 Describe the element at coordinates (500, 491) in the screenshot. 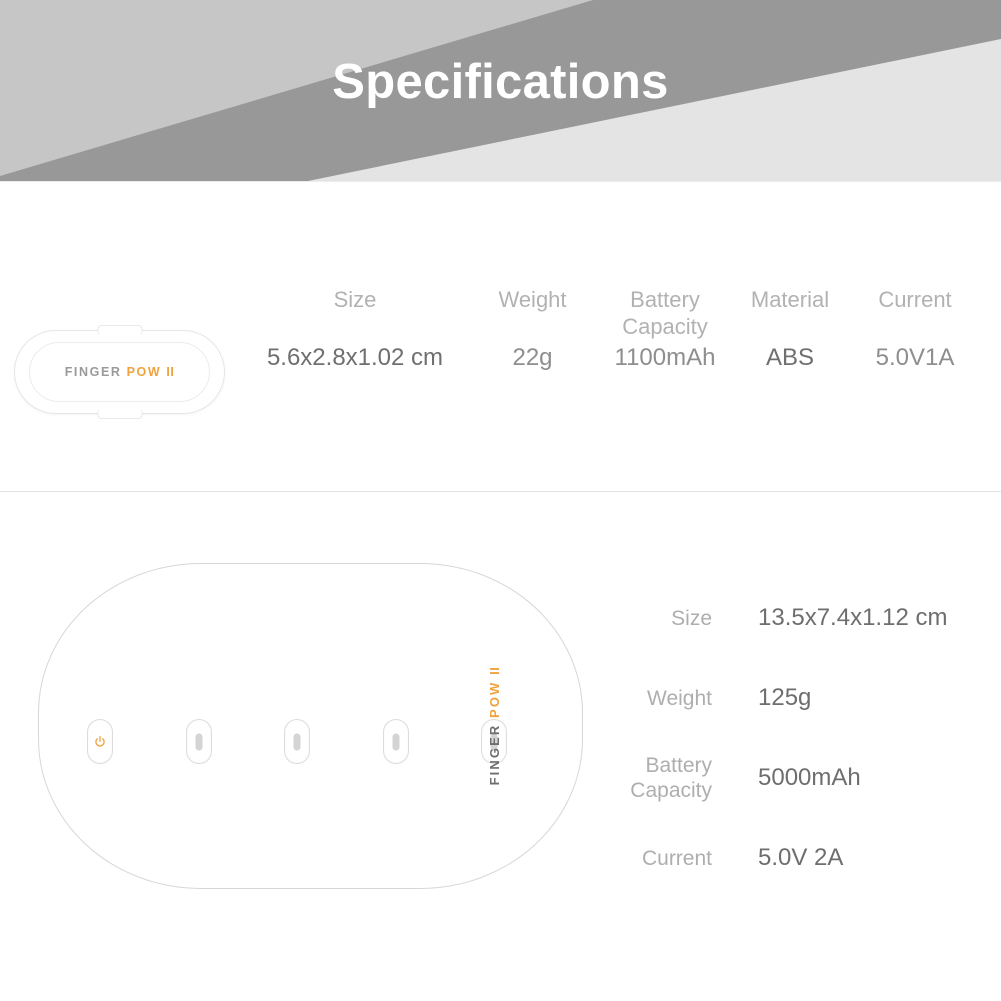

I see `section-divider` at that location.